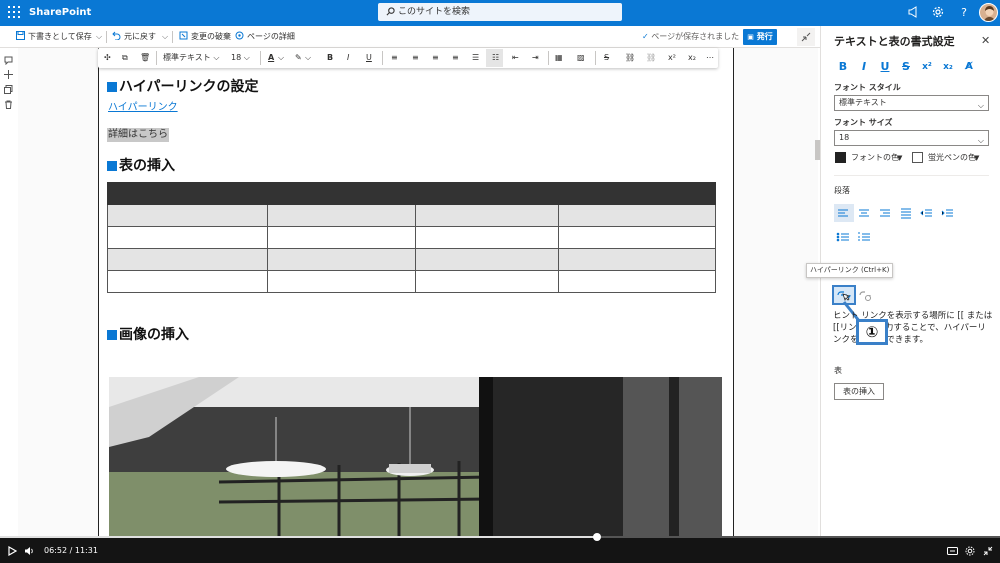 The height and width of the screenshot is (563, 1000). I want to click on avatar, so click(988, 12).